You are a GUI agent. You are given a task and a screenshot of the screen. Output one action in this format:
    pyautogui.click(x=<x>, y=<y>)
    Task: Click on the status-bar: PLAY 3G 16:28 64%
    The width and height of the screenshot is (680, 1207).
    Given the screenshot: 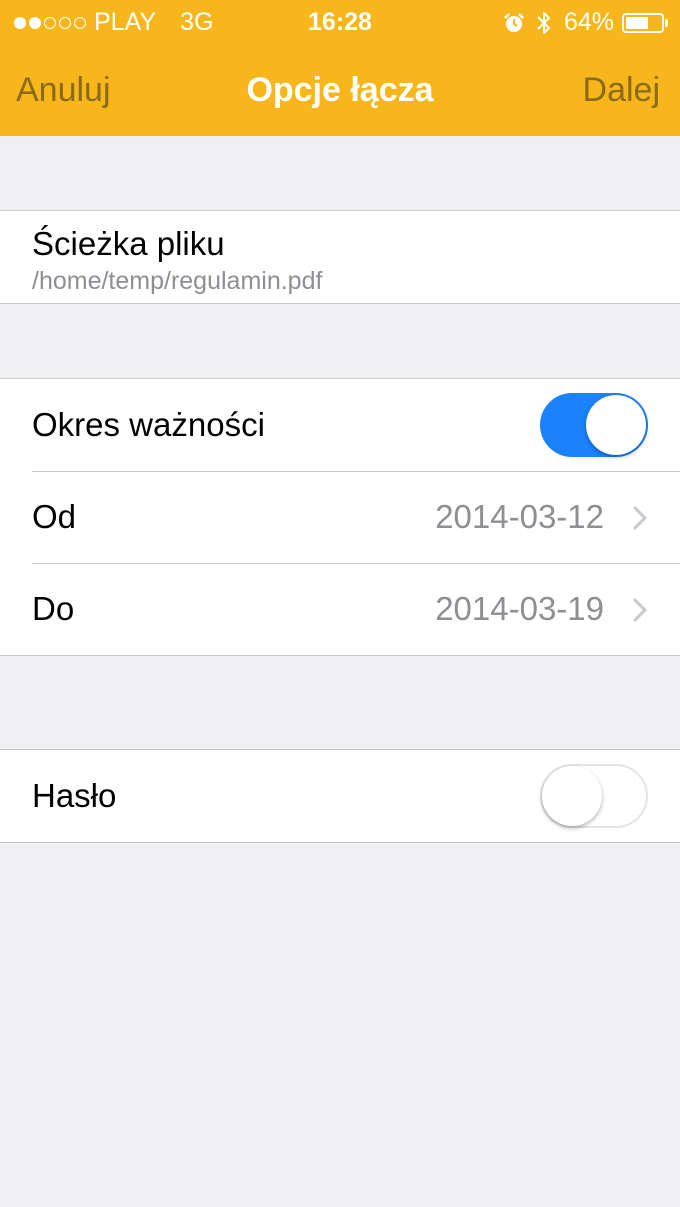 What is the action you would take?
    pyautogui.click(x=340, y=22)
    